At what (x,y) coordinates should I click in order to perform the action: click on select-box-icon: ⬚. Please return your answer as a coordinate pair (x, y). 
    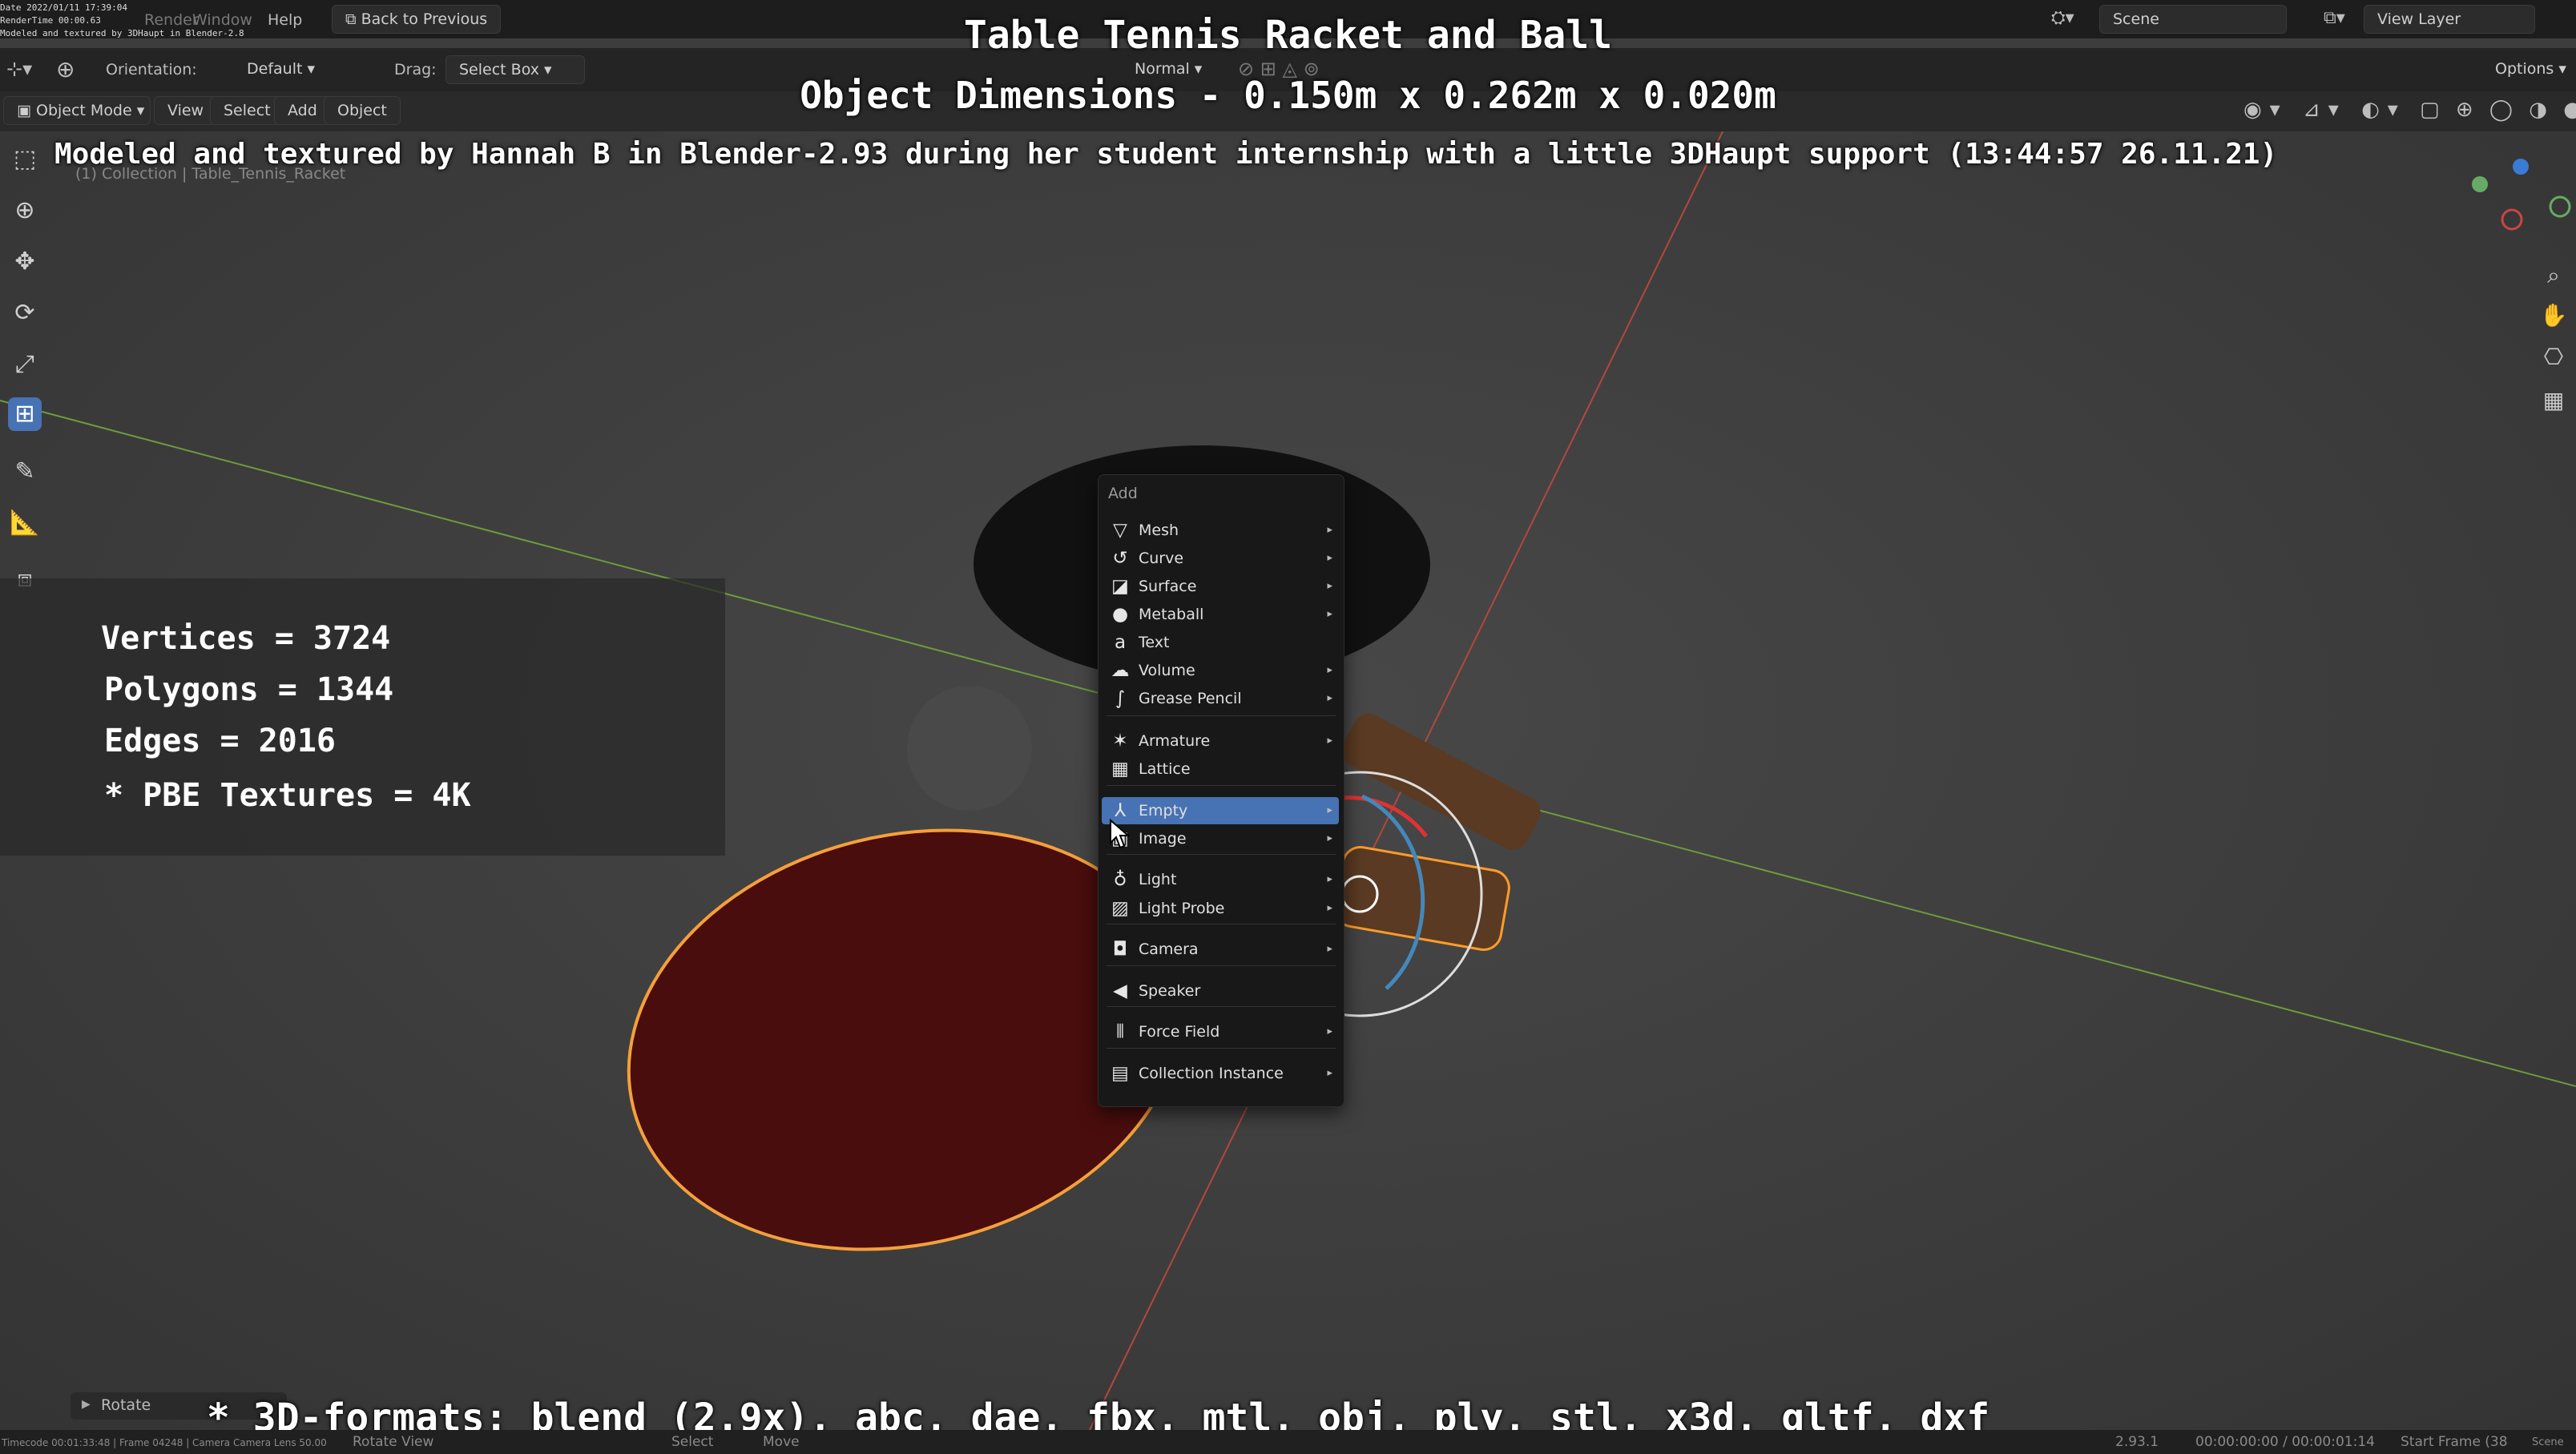
    Looking at the image, I should click on (25, 159).